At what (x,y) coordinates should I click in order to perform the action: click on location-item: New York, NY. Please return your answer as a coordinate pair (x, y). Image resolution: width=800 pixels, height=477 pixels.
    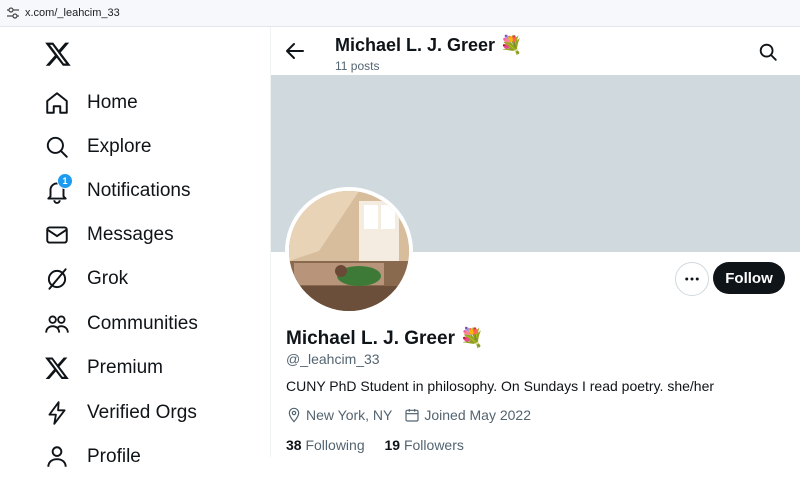
    Looking at the image, I should click on (339, 415).